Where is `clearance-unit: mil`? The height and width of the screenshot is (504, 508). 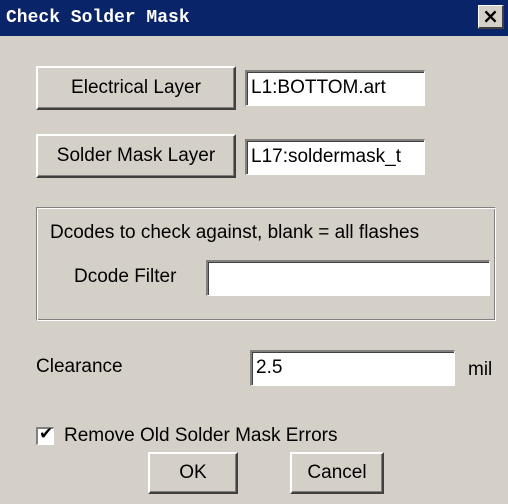 clearance-unit: mil is located at coordinates (480, 369).